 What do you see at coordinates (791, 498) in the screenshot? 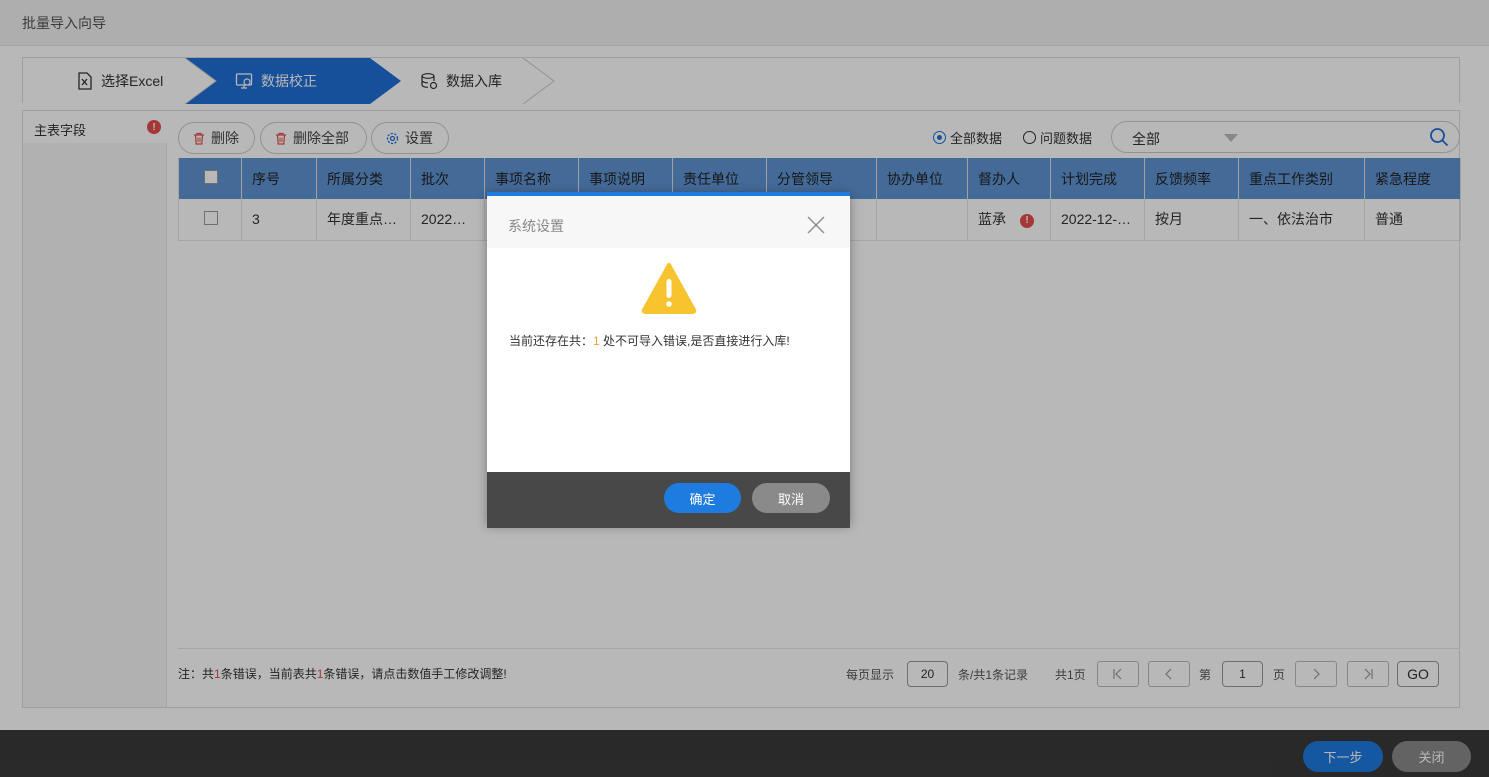
I see `cancel-button: 取消` at bounding box center [791, 498].